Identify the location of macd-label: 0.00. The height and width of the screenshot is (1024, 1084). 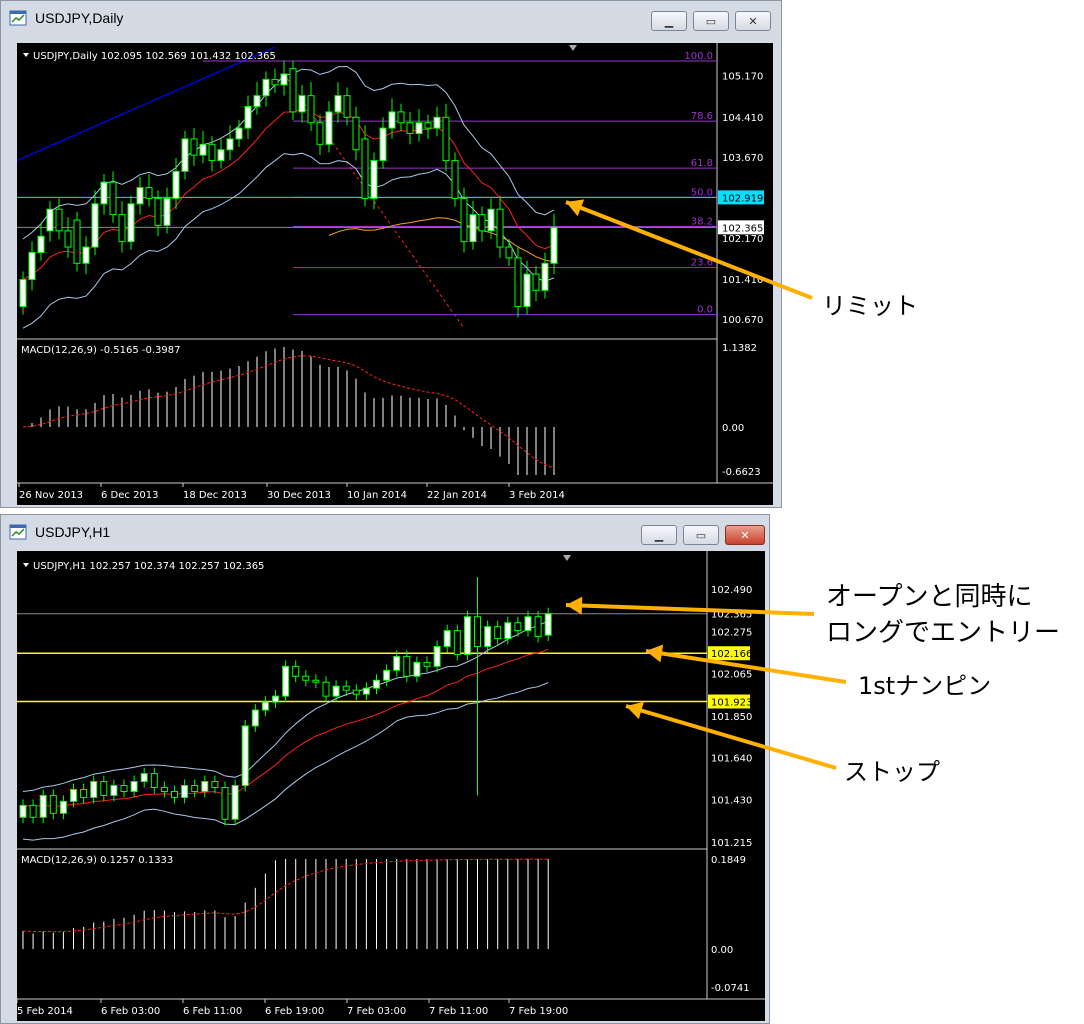
(733, 428).